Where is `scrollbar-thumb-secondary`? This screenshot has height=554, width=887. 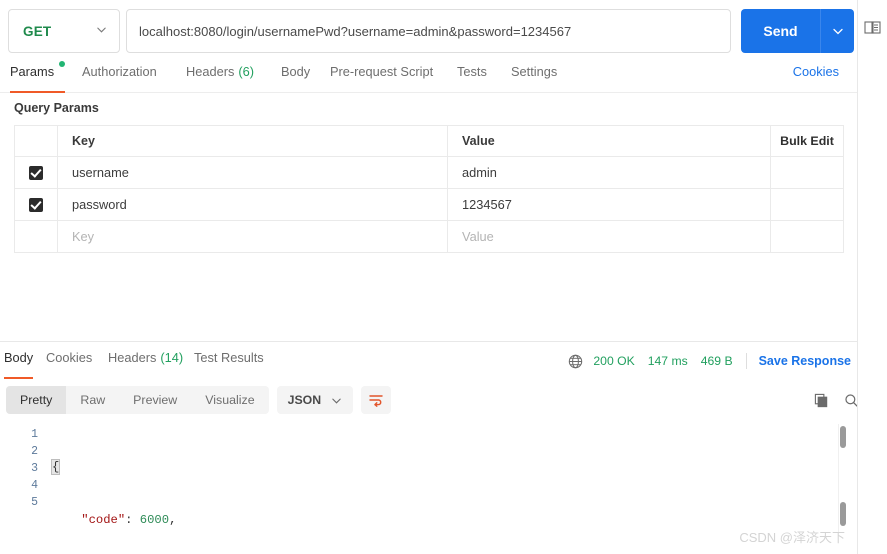
scrollbar-thumb-secondary is located at coordinates (843, 514).